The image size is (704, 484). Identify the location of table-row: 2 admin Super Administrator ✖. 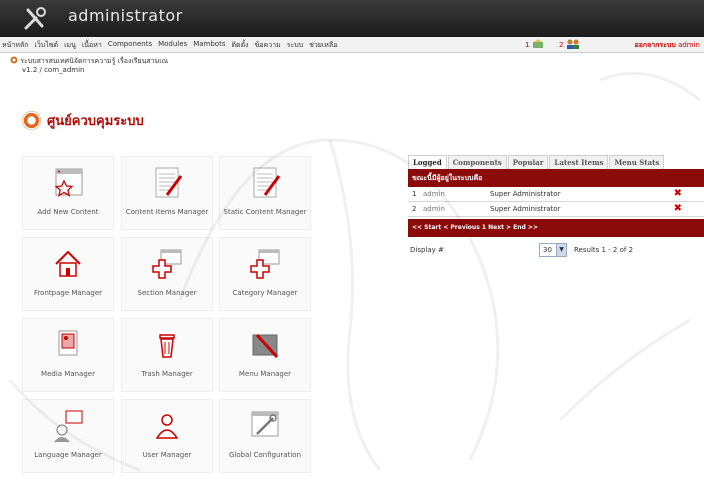
(556, 209).